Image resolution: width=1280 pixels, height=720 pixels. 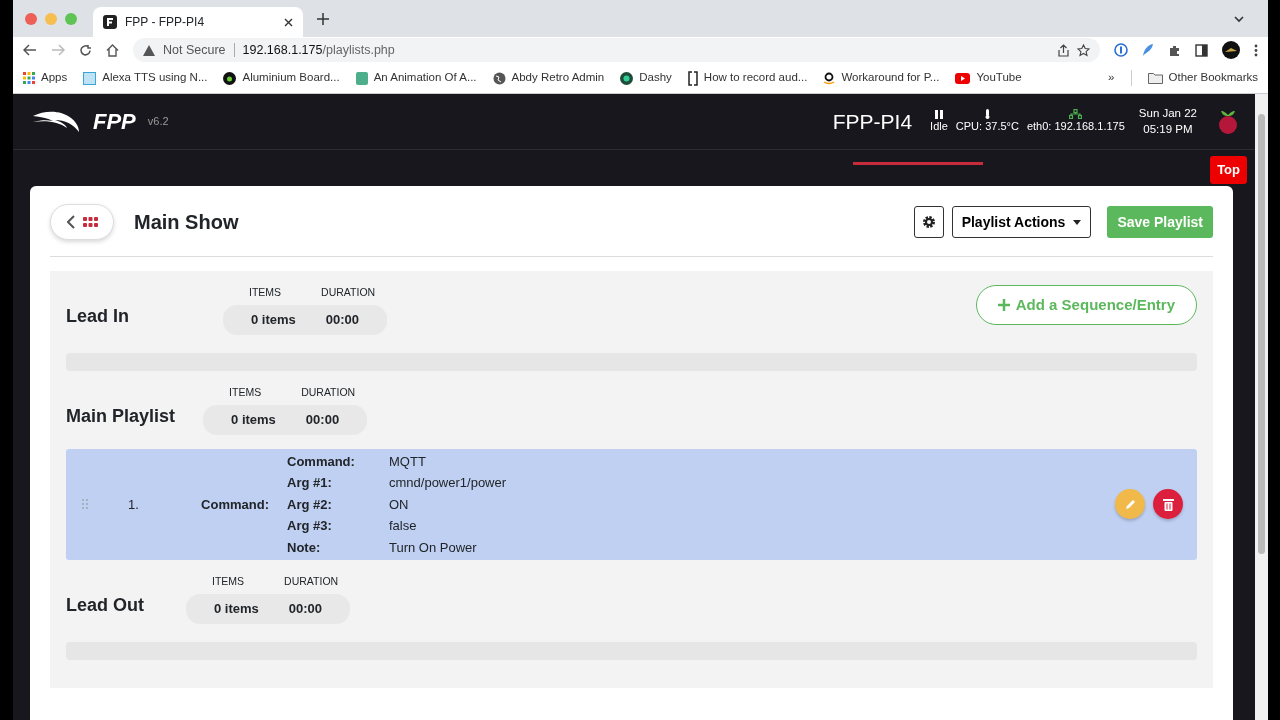 I want to click on plus-icon, so click(x=1003, y=305).